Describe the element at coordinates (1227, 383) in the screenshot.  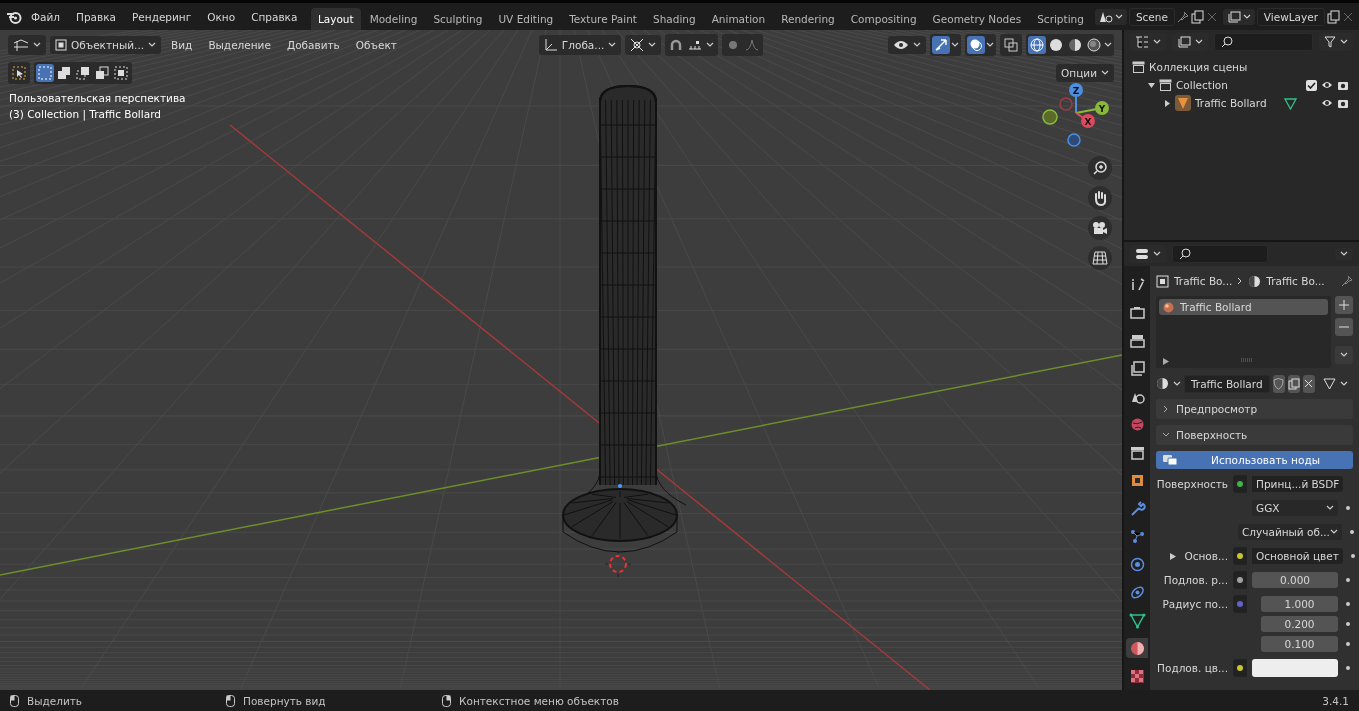
I see `material-name-field: Traffic Bollard` at that location.